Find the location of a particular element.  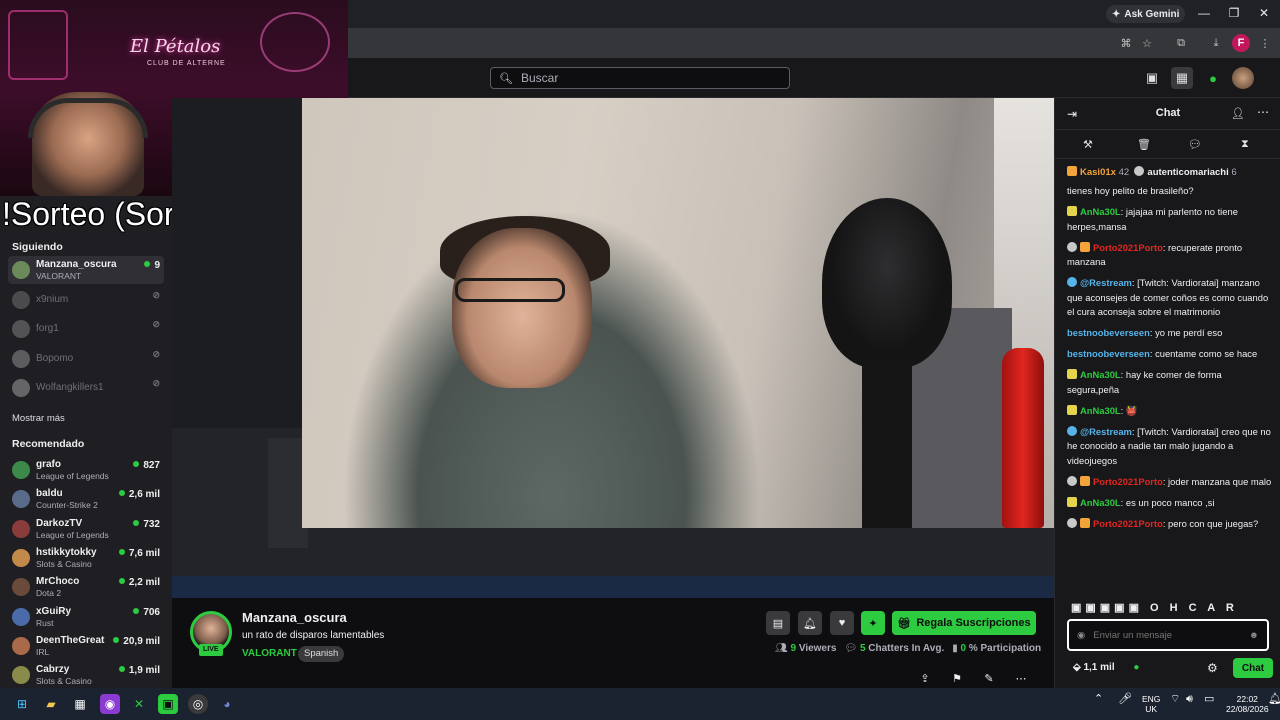

stream-tag: Spanish is located at coordinates (321, 654).